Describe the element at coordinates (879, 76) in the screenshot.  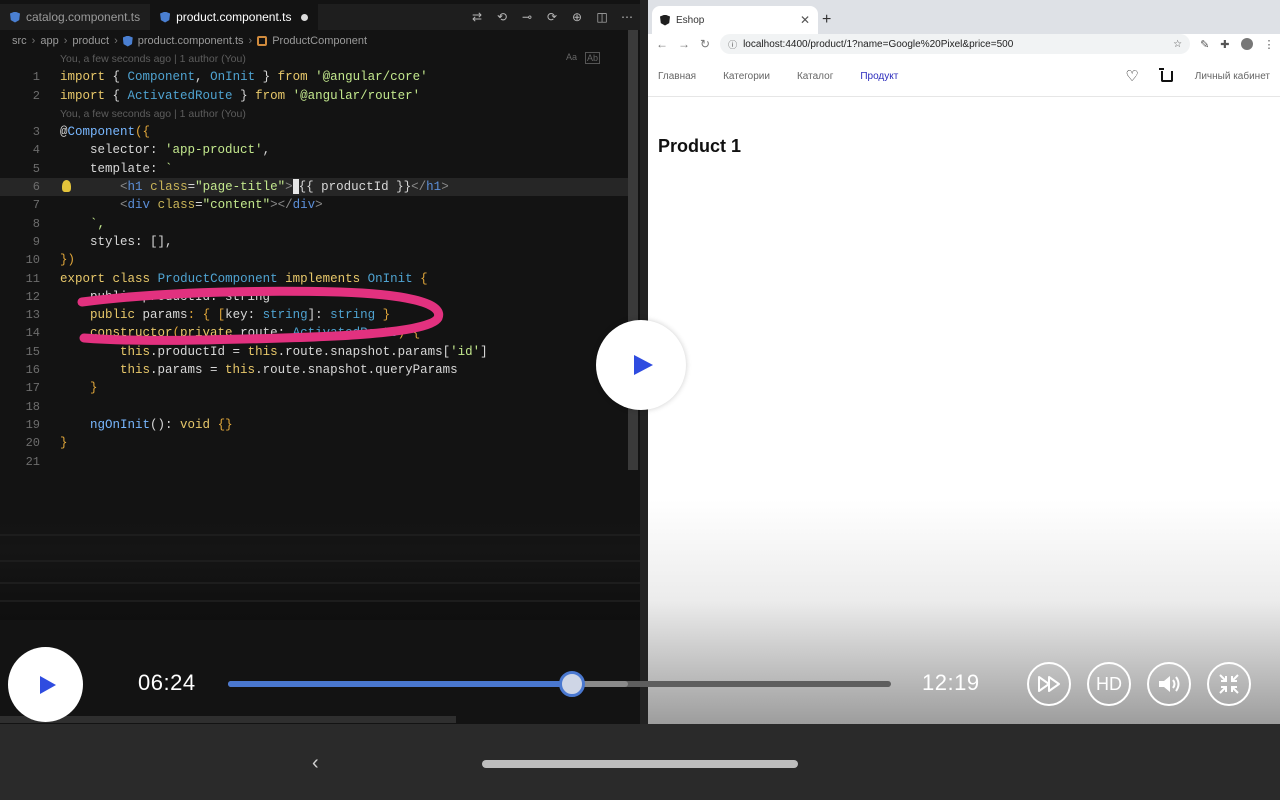
I see `nav-product: Продукт` at that location.